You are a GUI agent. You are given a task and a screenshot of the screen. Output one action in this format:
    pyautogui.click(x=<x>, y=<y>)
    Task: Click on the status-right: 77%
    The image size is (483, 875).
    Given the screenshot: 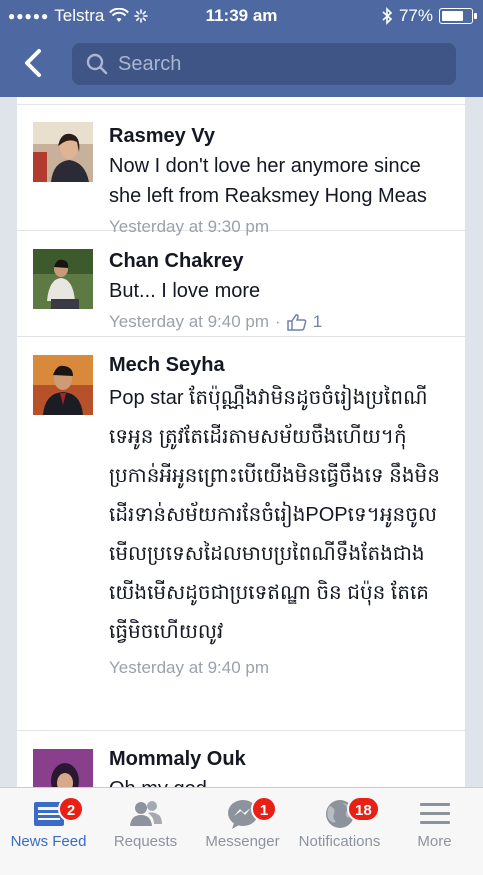 What is the action you would take?
    pyautogui.click(x=429, y=16)
    